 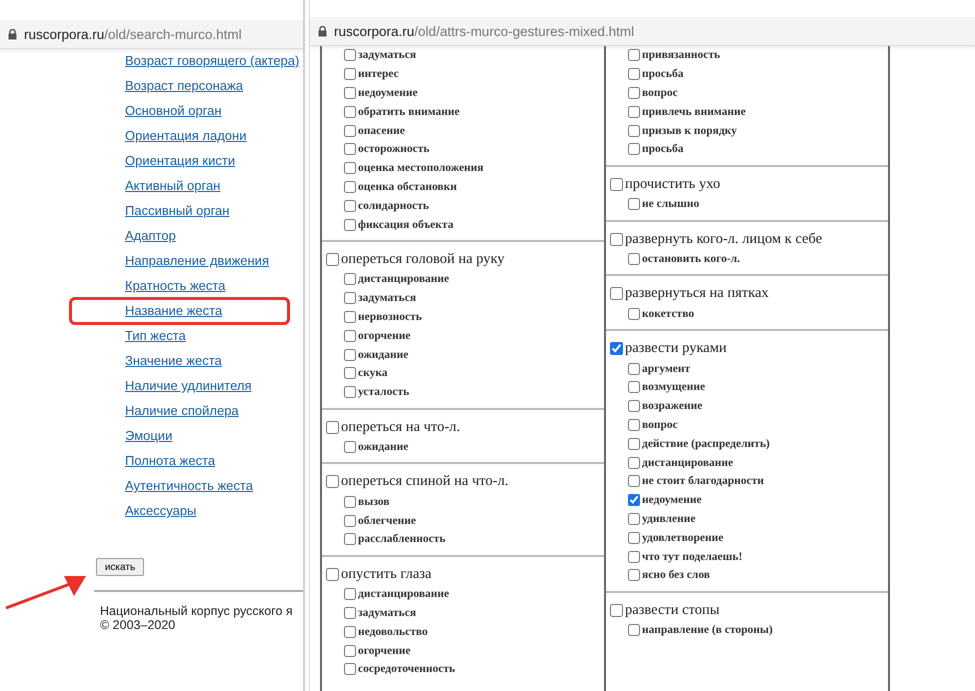 I want to click on attribute-link: Наличие спойлера, so click(x=182, y=411).